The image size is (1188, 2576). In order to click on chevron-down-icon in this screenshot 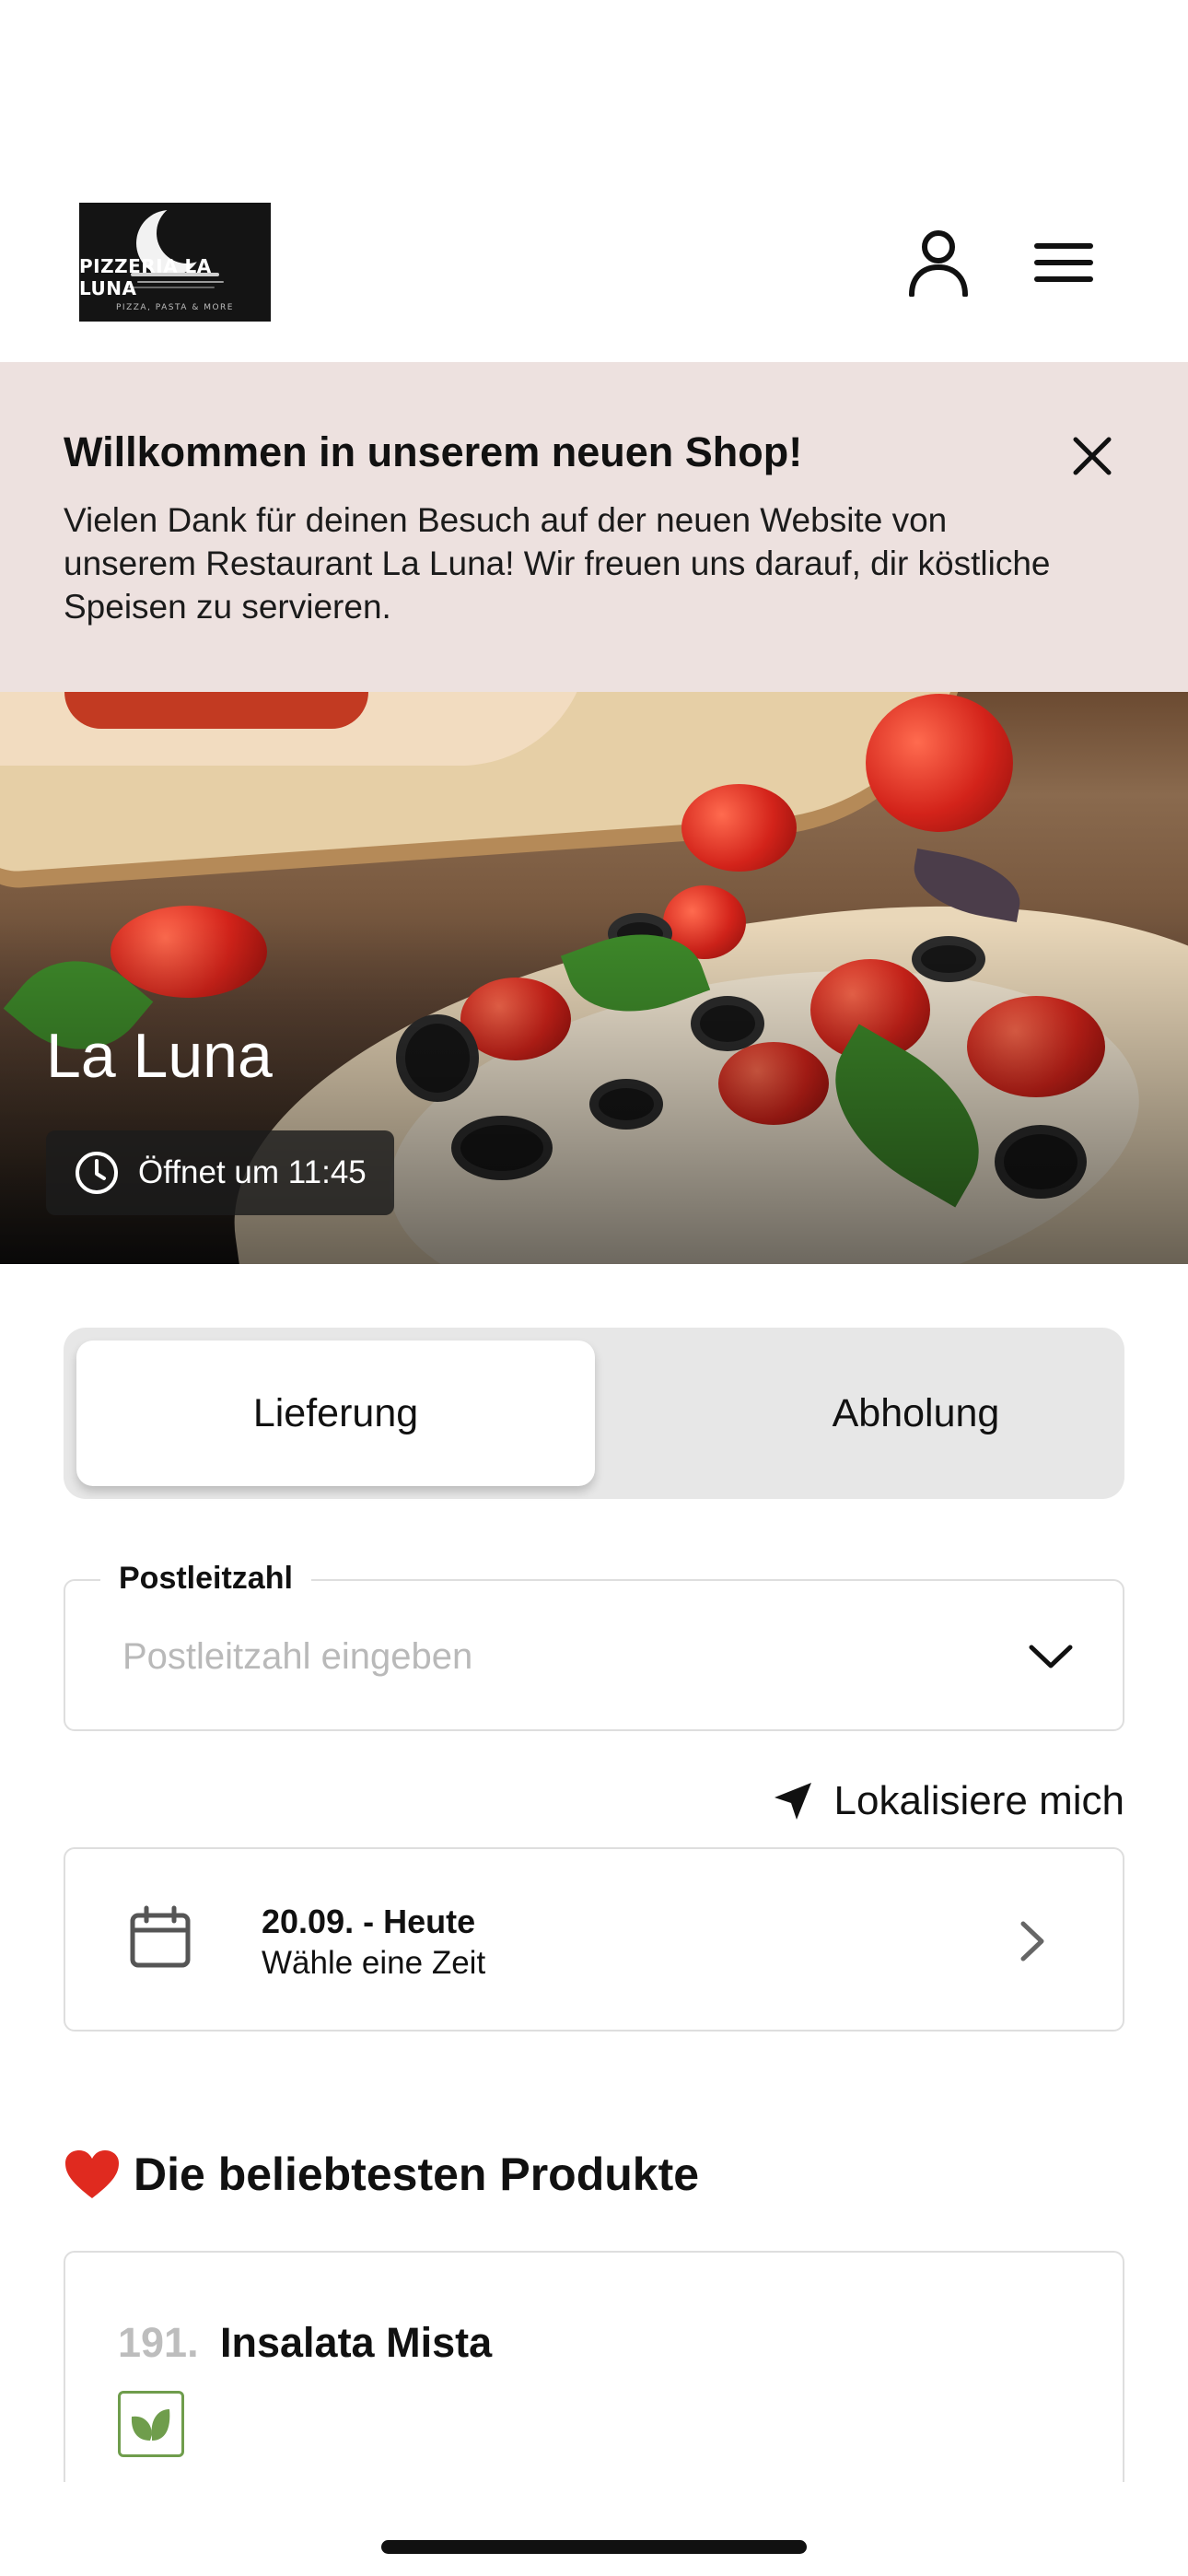, I will do `click(1051, 1657)`.